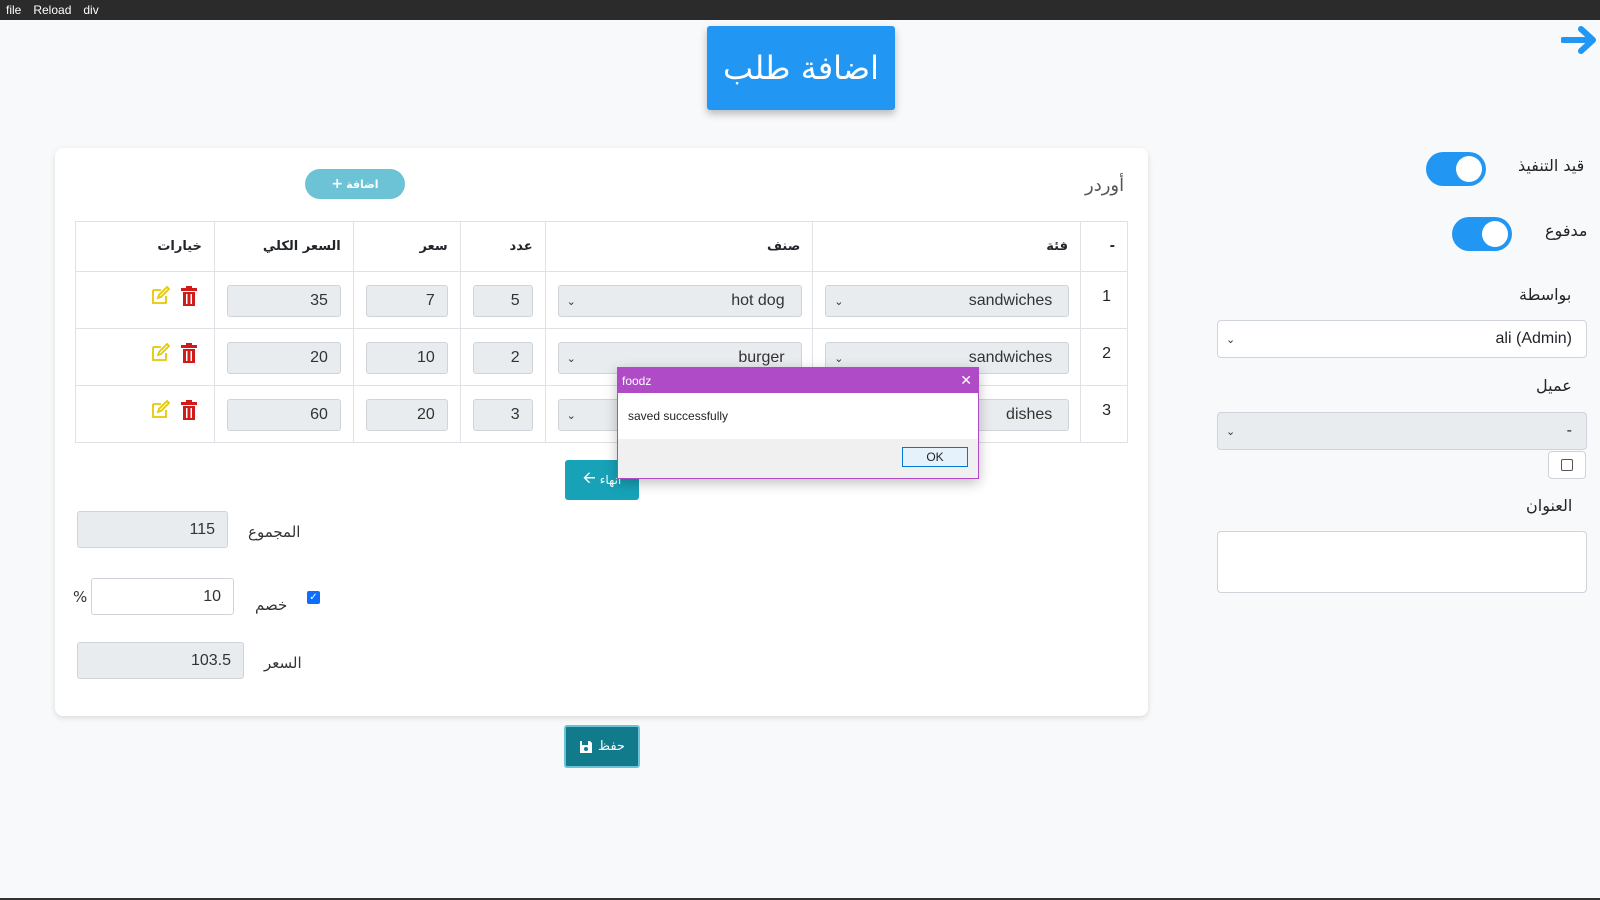 The height and width of the screenshot is (900, 1600). Describe the element at coordinates (1580, 40) in the screenshot. I see `arrow-right-icon` at that location.